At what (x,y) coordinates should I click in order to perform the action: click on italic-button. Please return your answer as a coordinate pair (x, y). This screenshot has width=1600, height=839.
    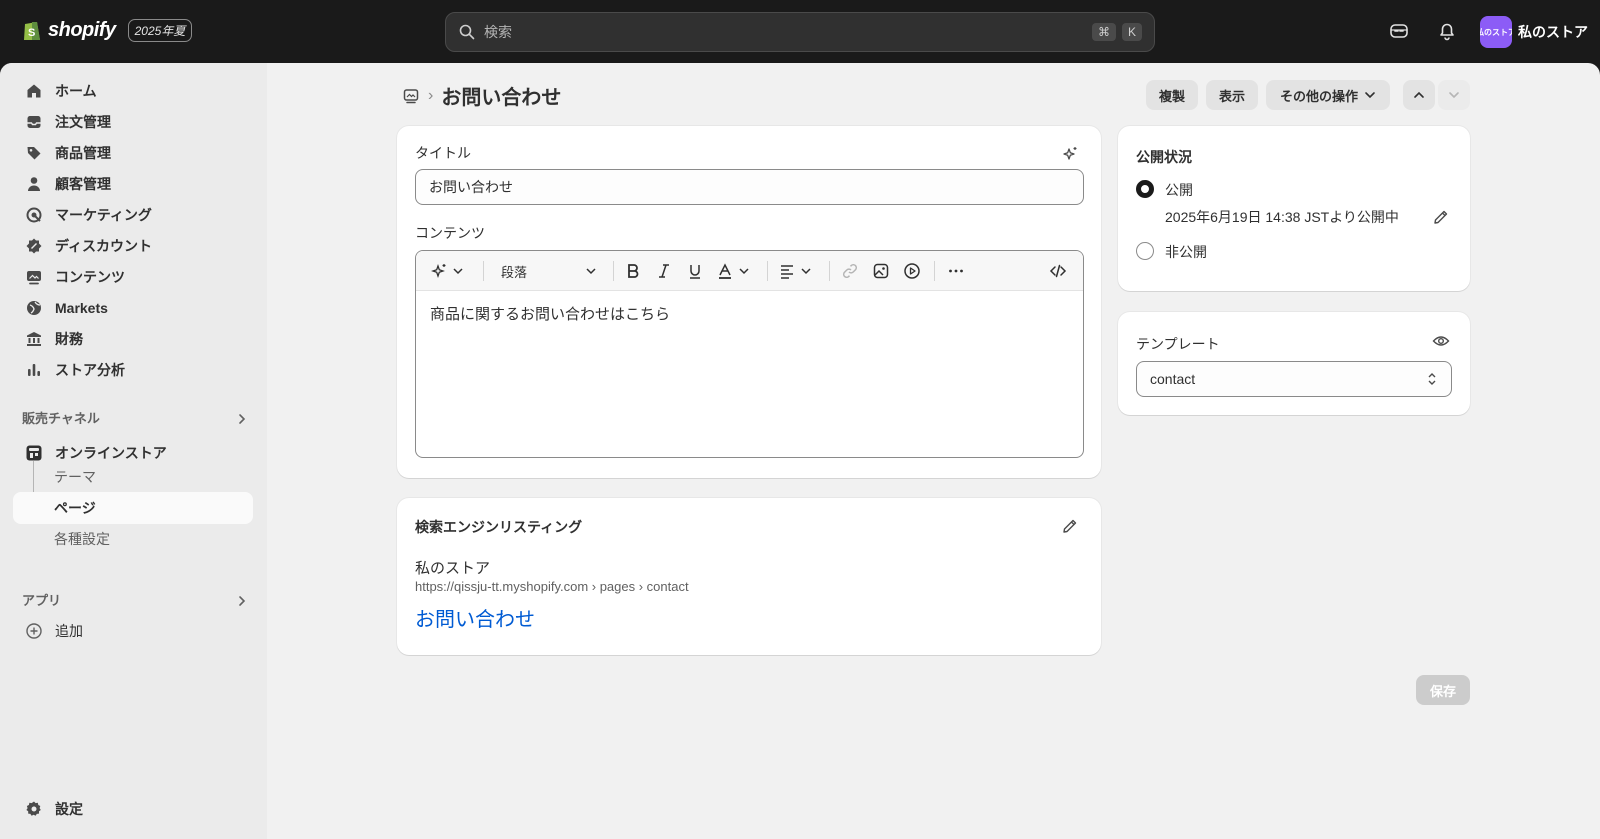
    Looking at the image, I should click on (664, 271).